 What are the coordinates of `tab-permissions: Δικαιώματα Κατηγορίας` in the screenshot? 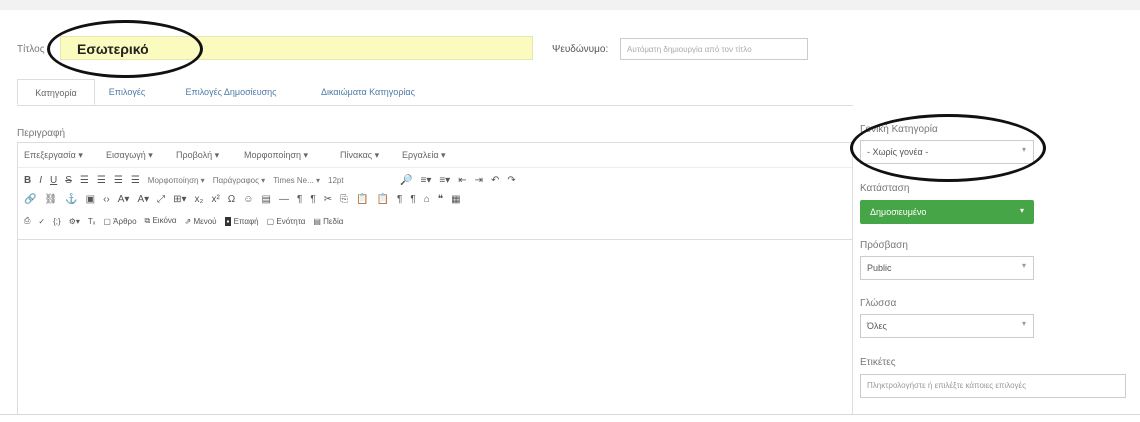 It's located at (368, 92).